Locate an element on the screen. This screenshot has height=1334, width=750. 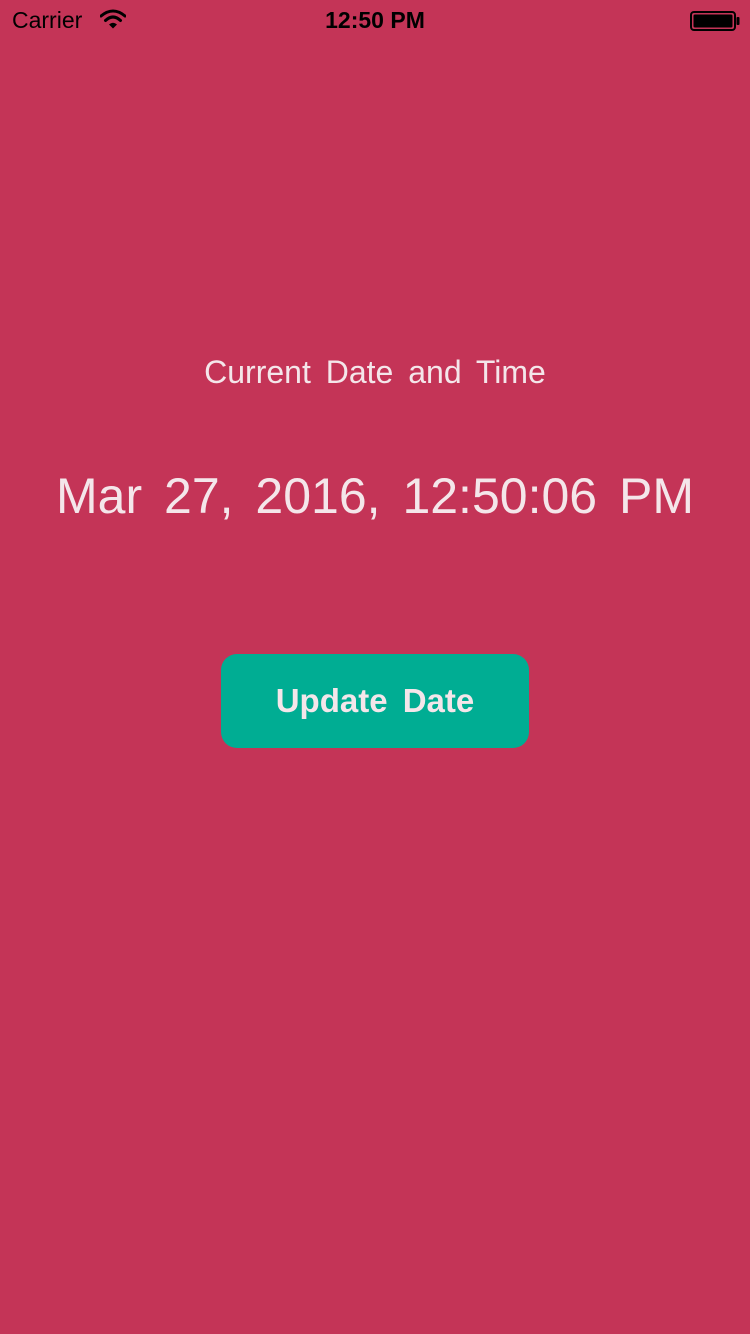
page-title: Current Date and Time is located at coordinates (375, 372).